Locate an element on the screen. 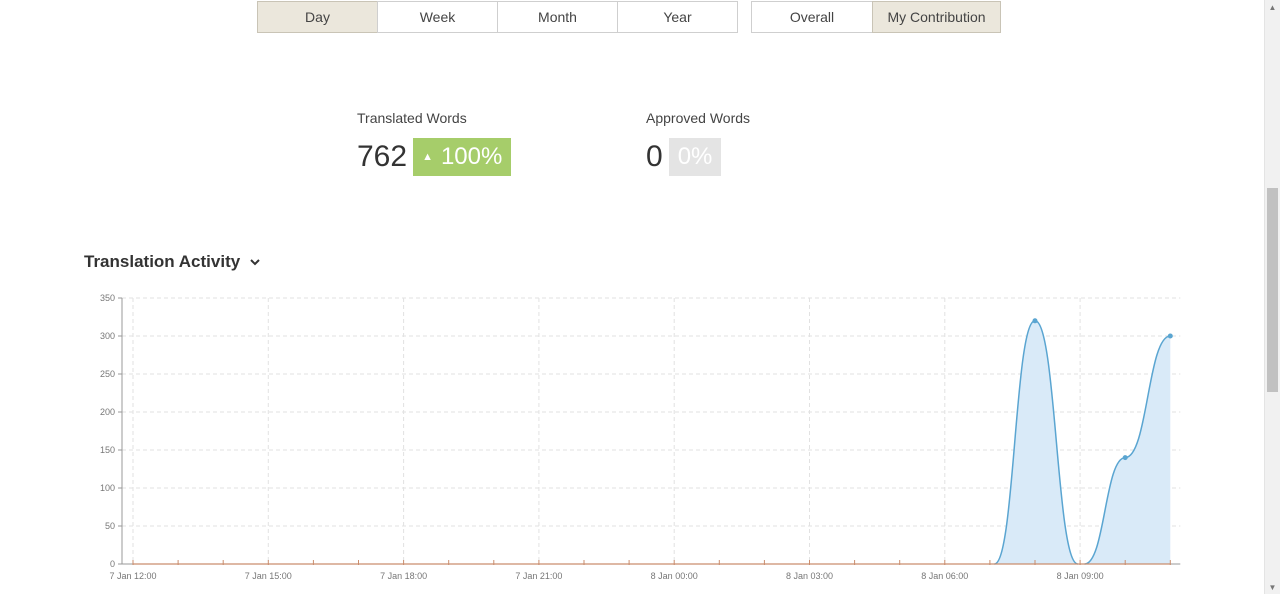 The height and width of the screenshot is (594, 1280). y-tick-label: 150 is located at coordinates (107, 450).